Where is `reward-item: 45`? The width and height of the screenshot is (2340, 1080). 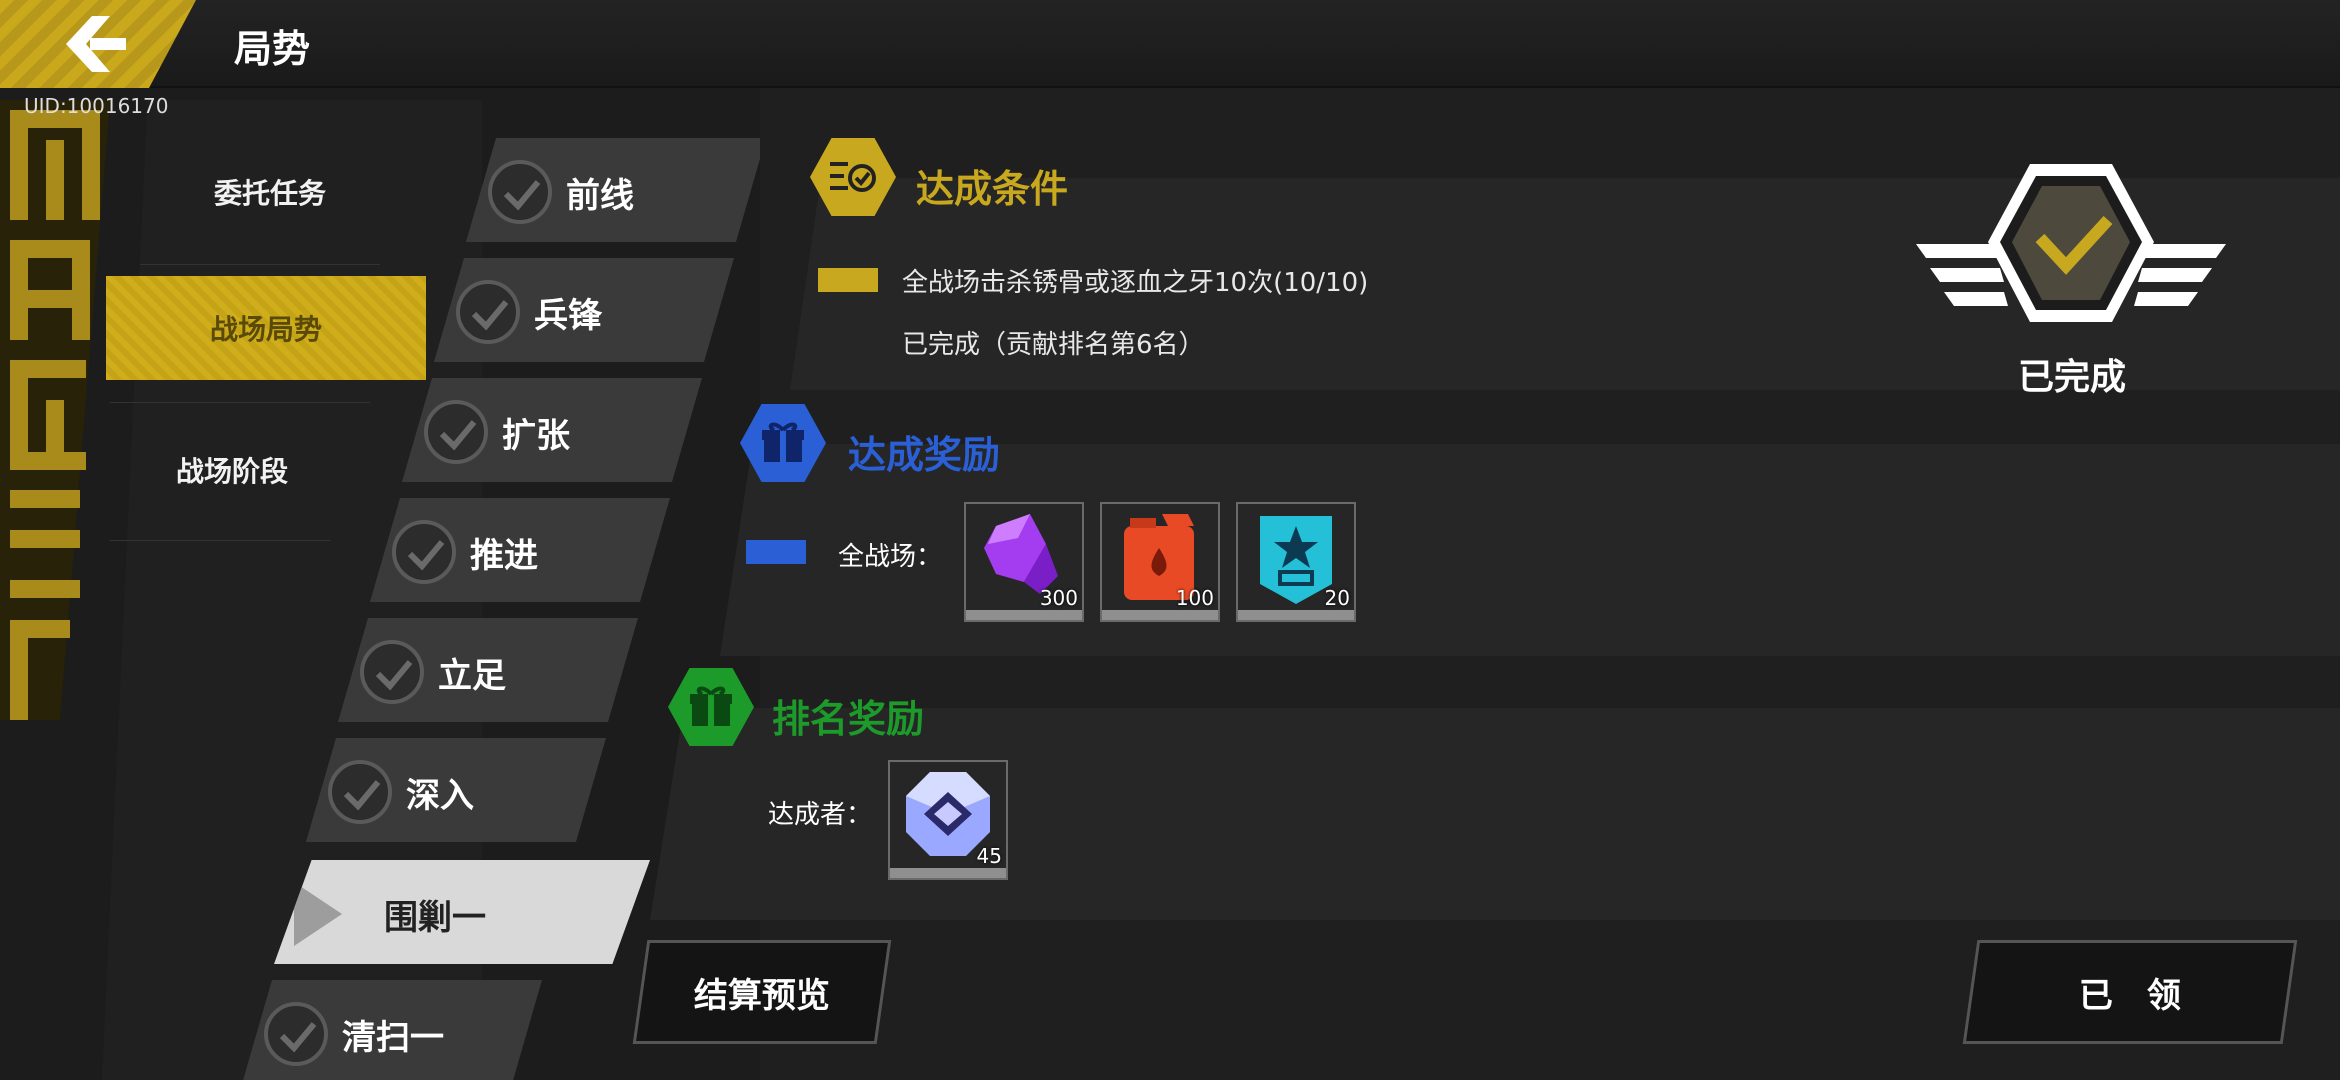 reward-item: 45 is located at coordinates (948, 820).